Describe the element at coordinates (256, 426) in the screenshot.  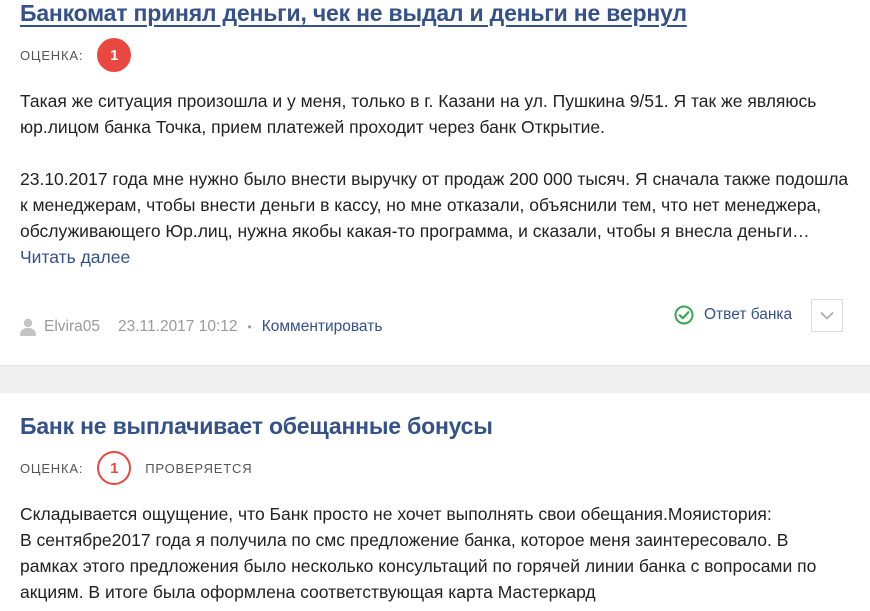
I see `review-title: Банк не выплачивает обещанные бонусы` at that location.